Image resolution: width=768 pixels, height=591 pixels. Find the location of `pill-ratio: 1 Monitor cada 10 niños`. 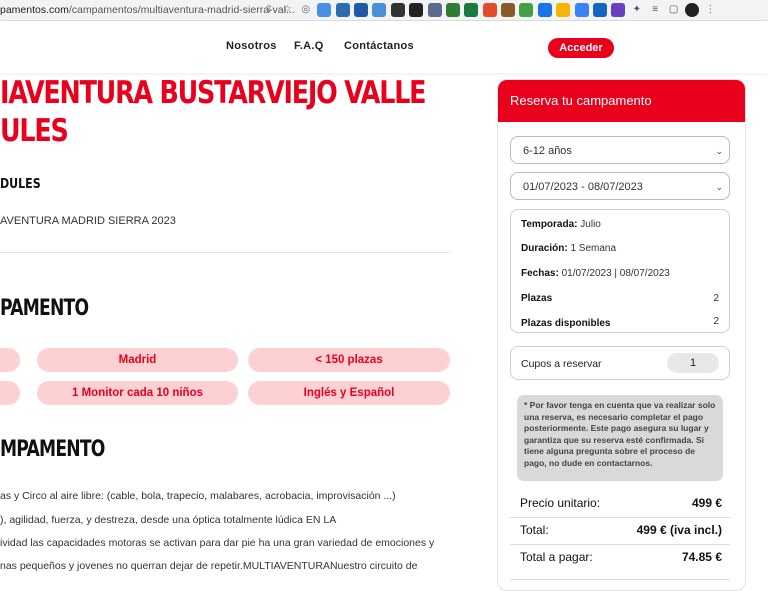

pill-ratio: 1 Monitor cada 10 niños is located at coordinates (137, 393).